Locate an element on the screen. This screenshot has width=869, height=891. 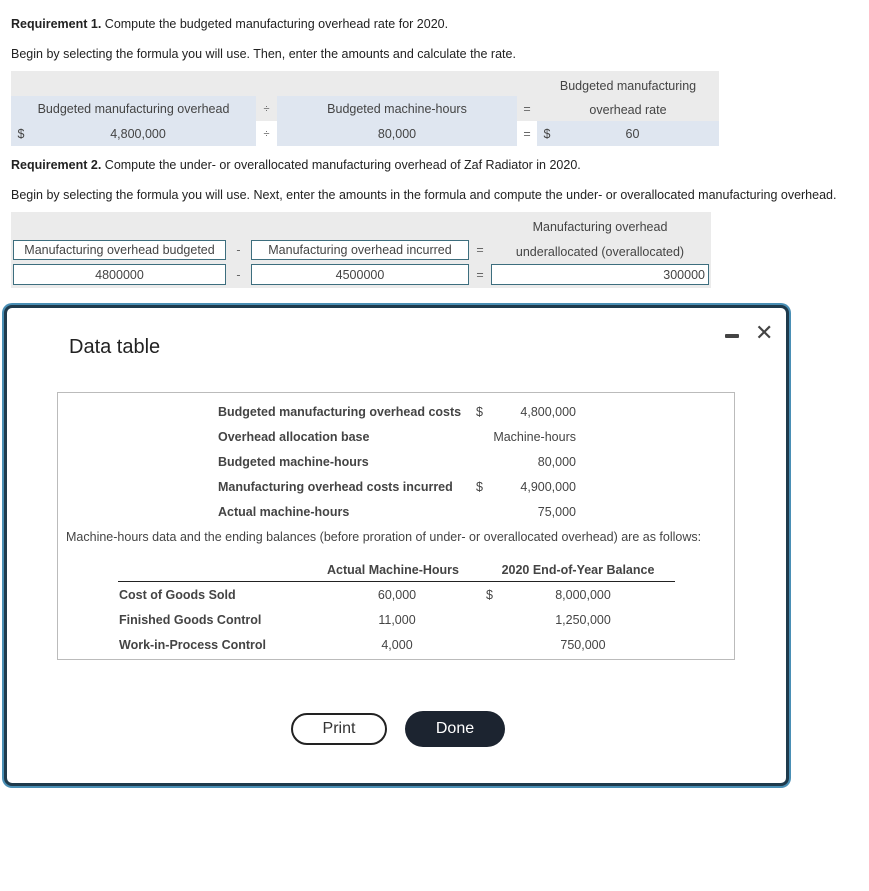
req2-label-1-select: Manufacturing overhead budgeted is located at coordinates (119, 250).